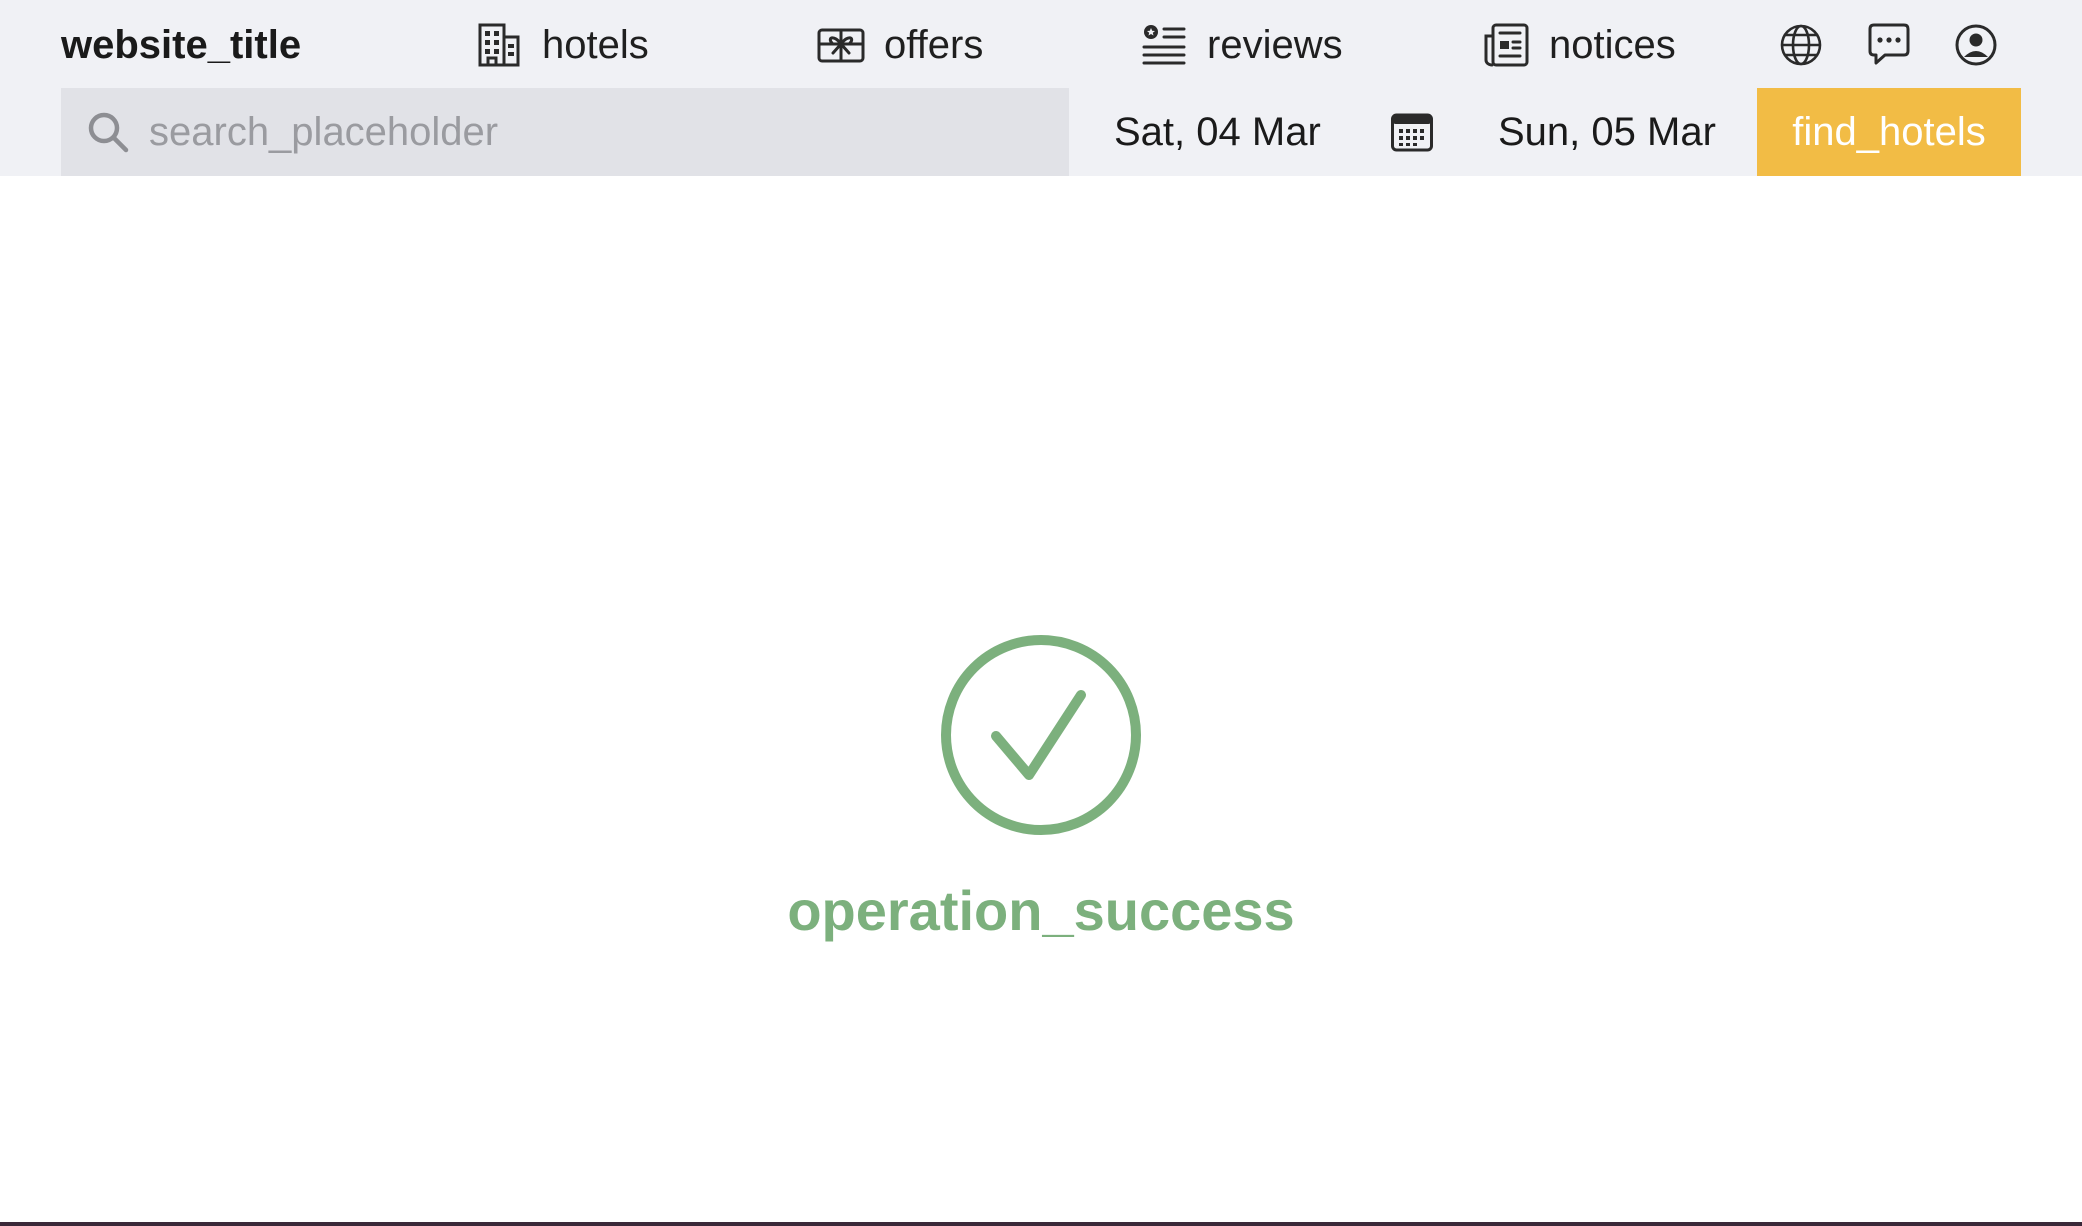 The image size is (2082, 1226). I want to click on search-icon, so click(108, 132).